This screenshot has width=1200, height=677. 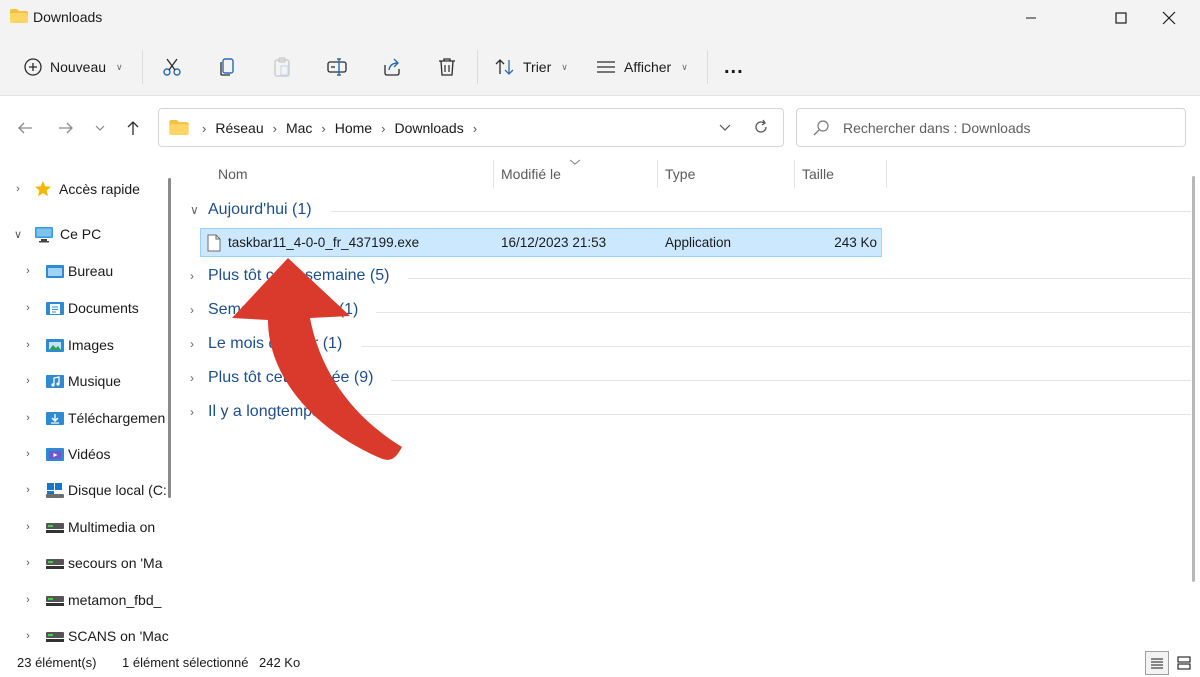 What do you see at coordinates (648, 67) in the screenshot?
I see `view-button-label: Afficher` at bounding box center [648, 67].